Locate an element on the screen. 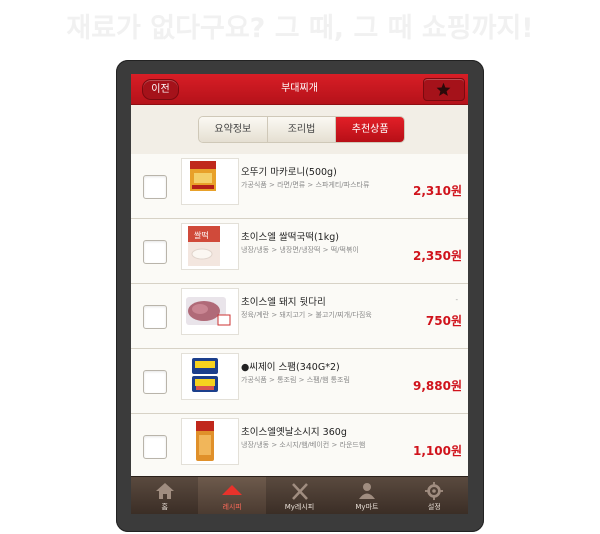  nav-settings: 설정 is located at coordinates (434, 495).